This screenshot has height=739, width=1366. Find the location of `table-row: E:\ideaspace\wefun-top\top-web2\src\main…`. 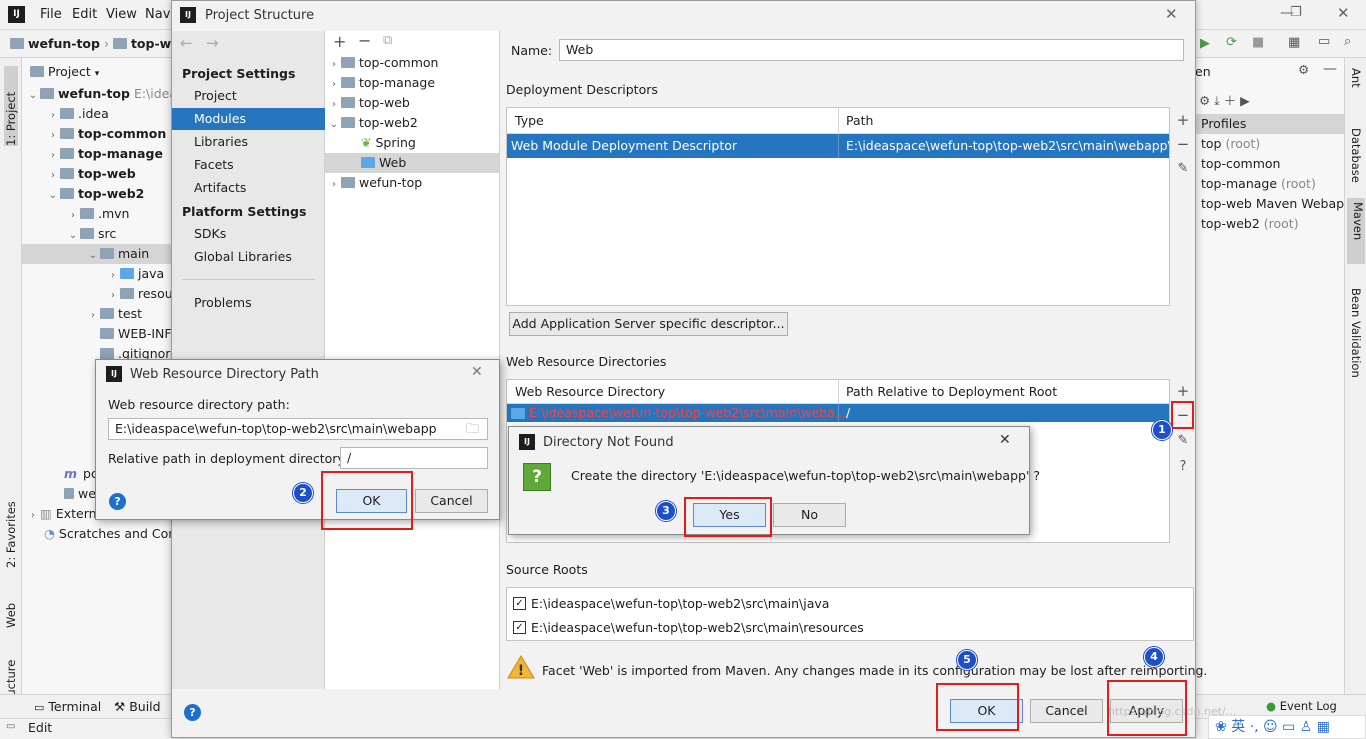

table-row: E:\ideaspace\wefun-top\top-web2\src\main… is located at coordinates (838, 413).